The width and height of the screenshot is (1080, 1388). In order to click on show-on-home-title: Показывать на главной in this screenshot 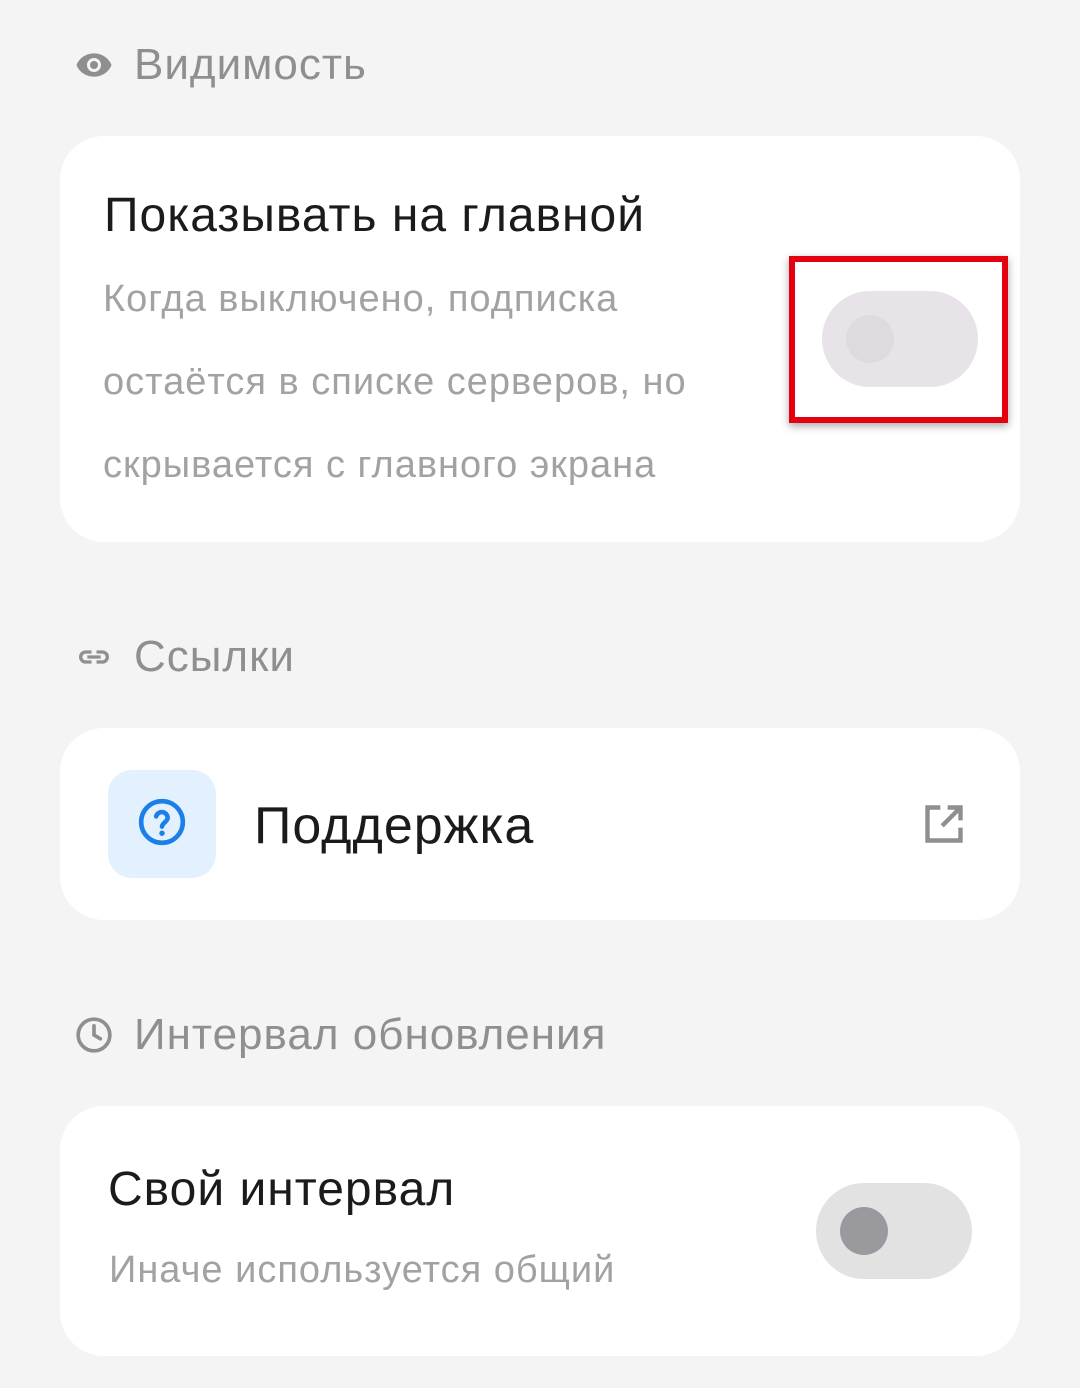, I will do `click(375, 215)`.